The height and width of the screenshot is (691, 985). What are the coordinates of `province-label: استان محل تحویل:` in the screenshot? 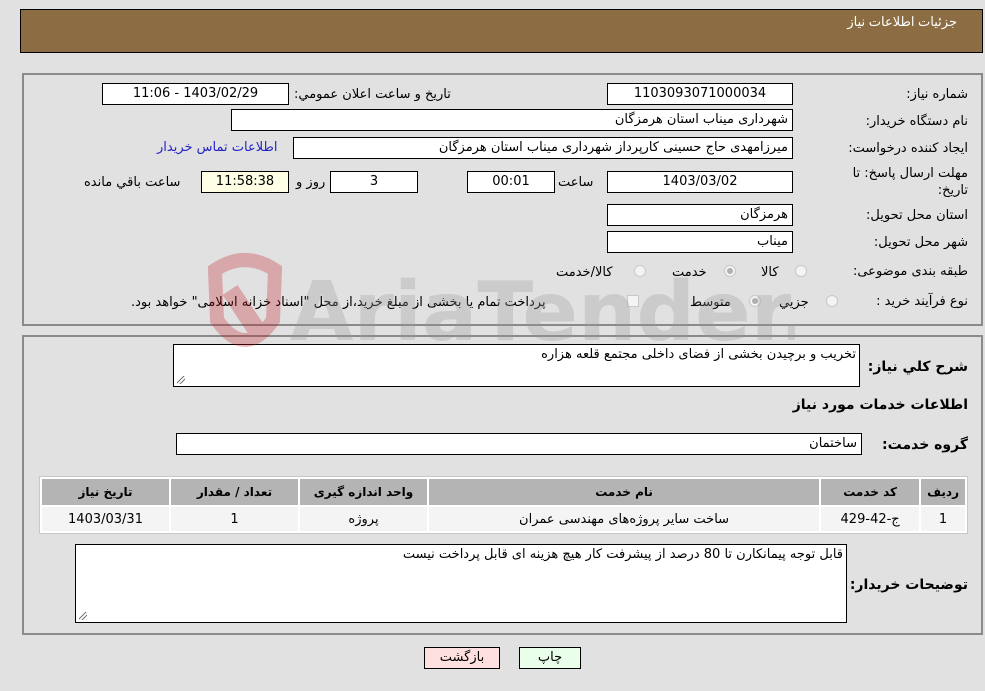 It's located at (917, 215).